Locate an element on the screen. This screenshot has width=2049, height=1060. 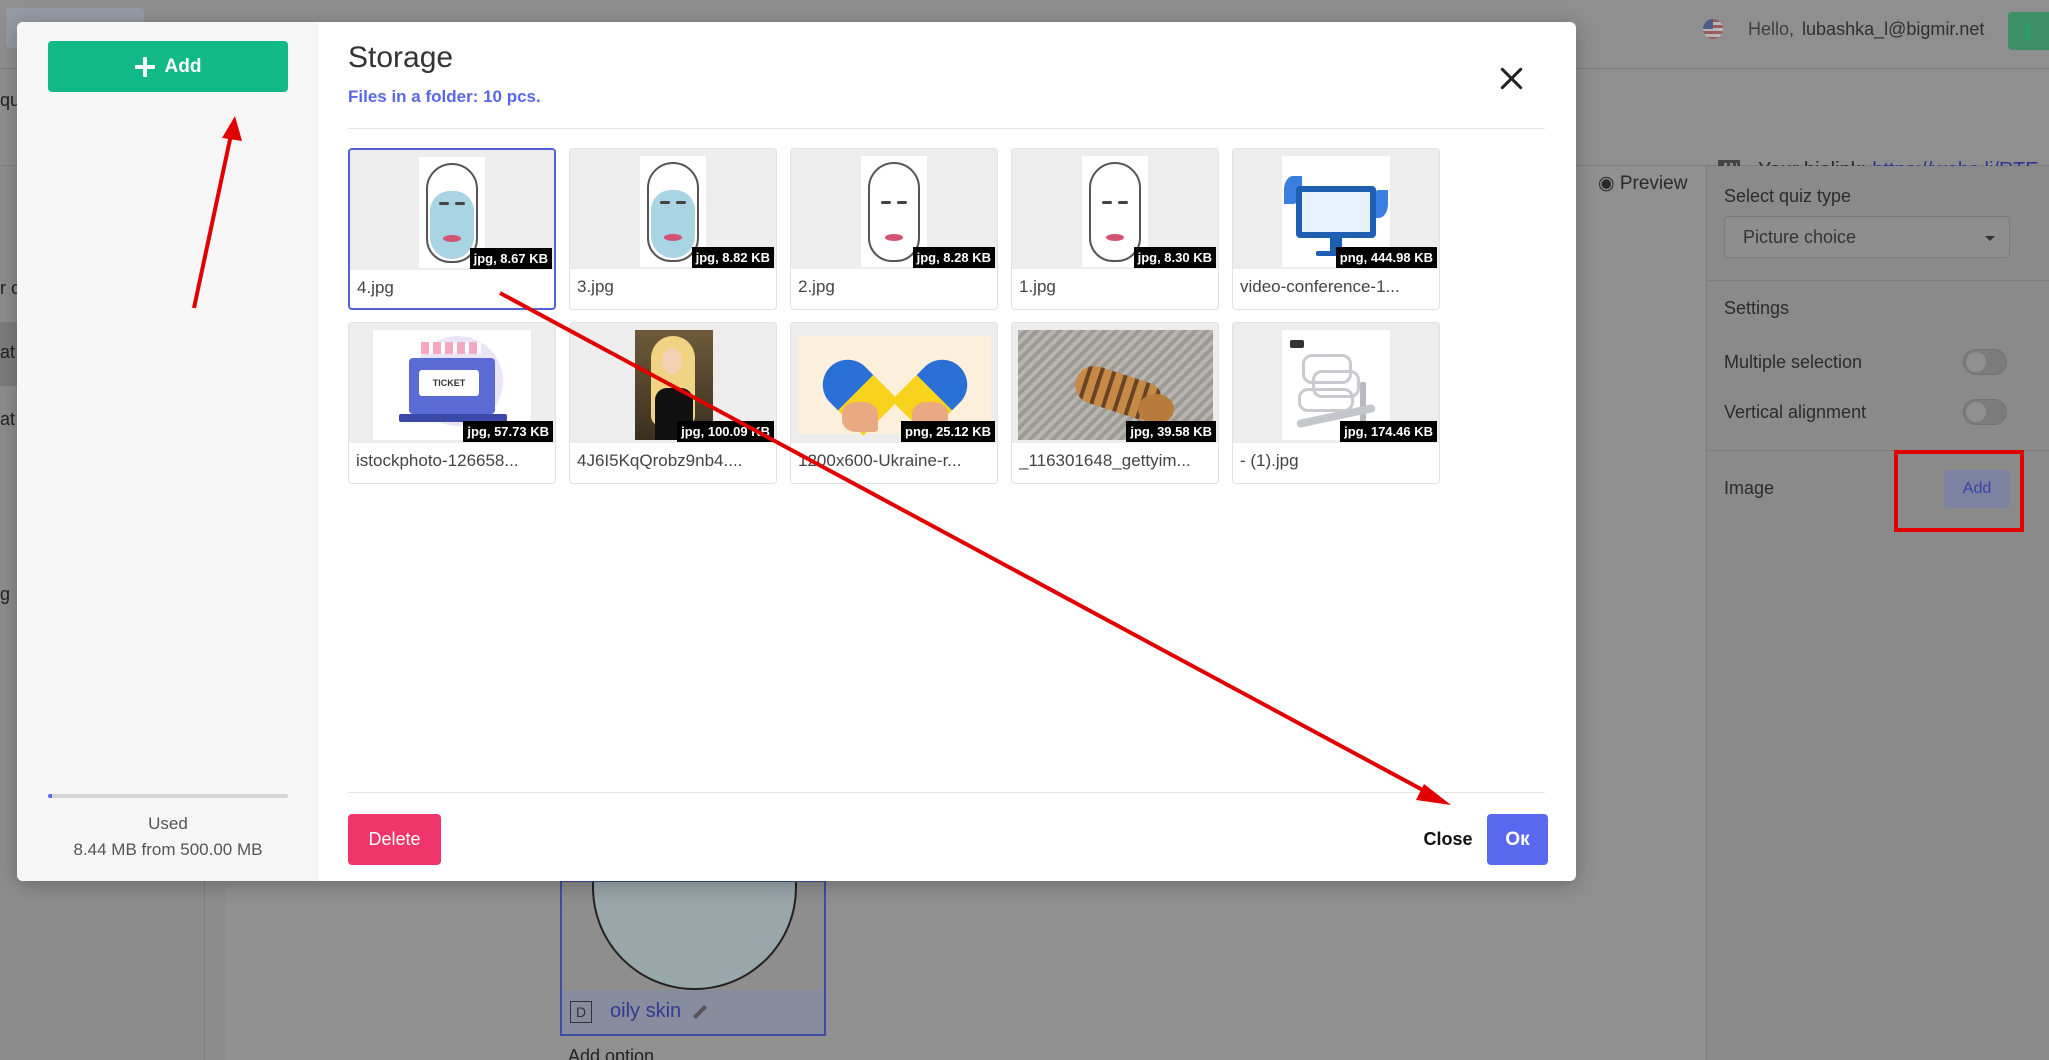
user-greeting: Hello, lubashka_l@bigmir.net is located at coordinates (1866, 29).